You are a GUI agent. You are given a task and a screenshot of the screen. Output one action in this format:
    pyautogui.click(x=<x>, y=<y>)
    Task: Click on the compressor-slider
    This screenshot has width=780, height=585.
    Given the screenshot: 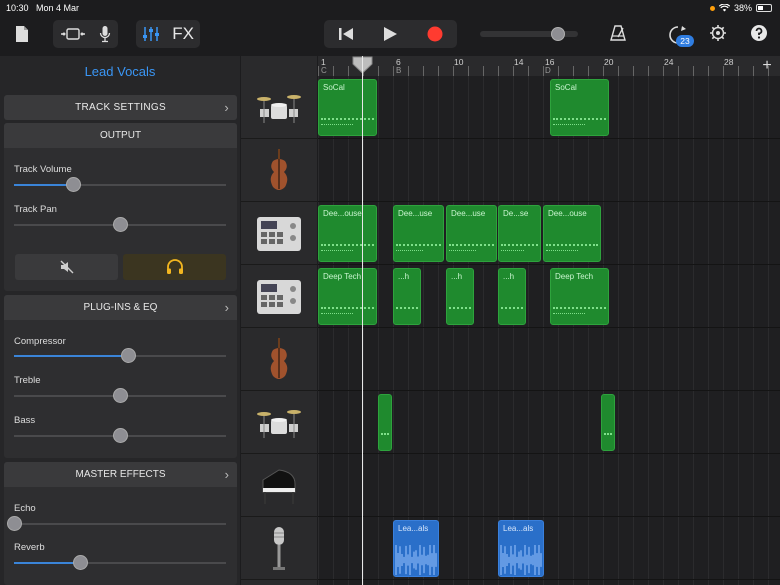 What is the action you would take?
    pyautogui.click(x=120, y=355)
    